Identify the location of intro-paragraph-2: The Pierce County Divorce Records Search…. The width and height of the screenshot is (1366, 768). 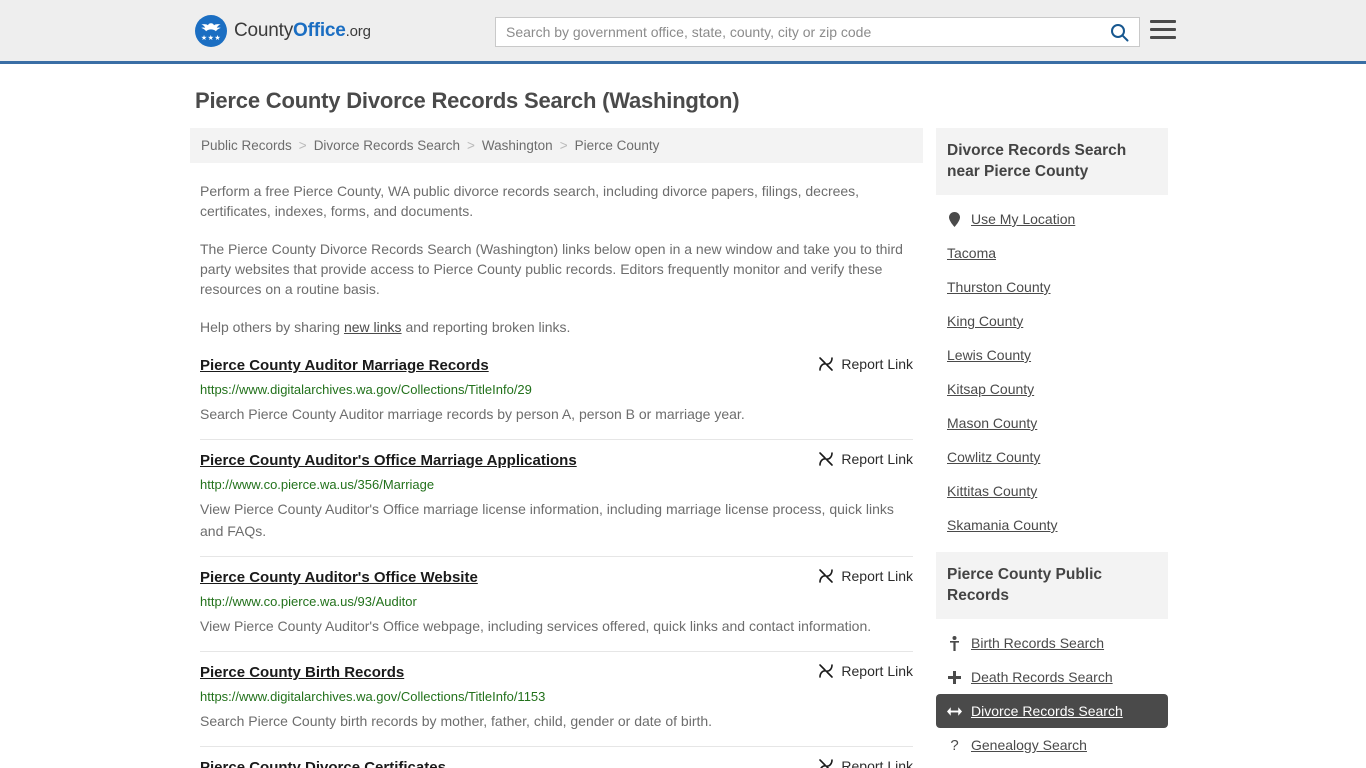
(551, 269).